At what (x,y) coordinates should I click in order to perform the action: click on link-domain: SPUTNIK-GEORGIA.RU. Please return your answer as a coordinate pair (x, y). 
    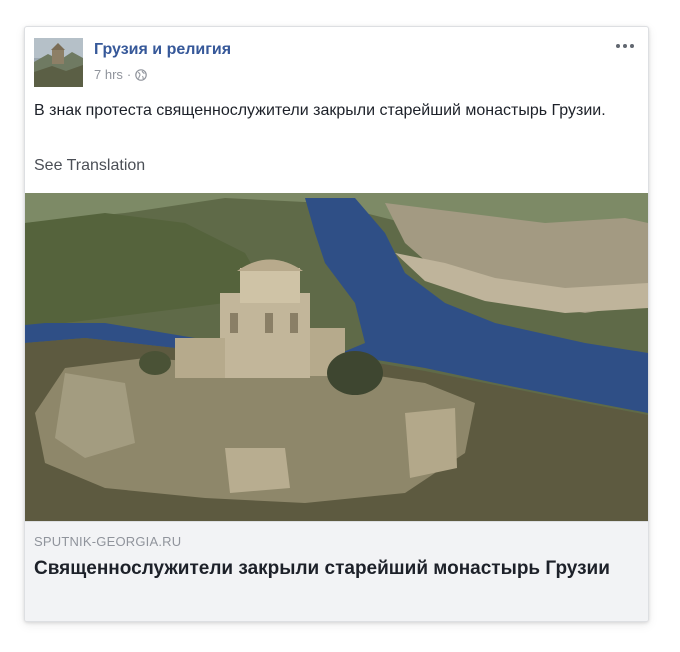
    Looking at the image, I should click on (108, 541).